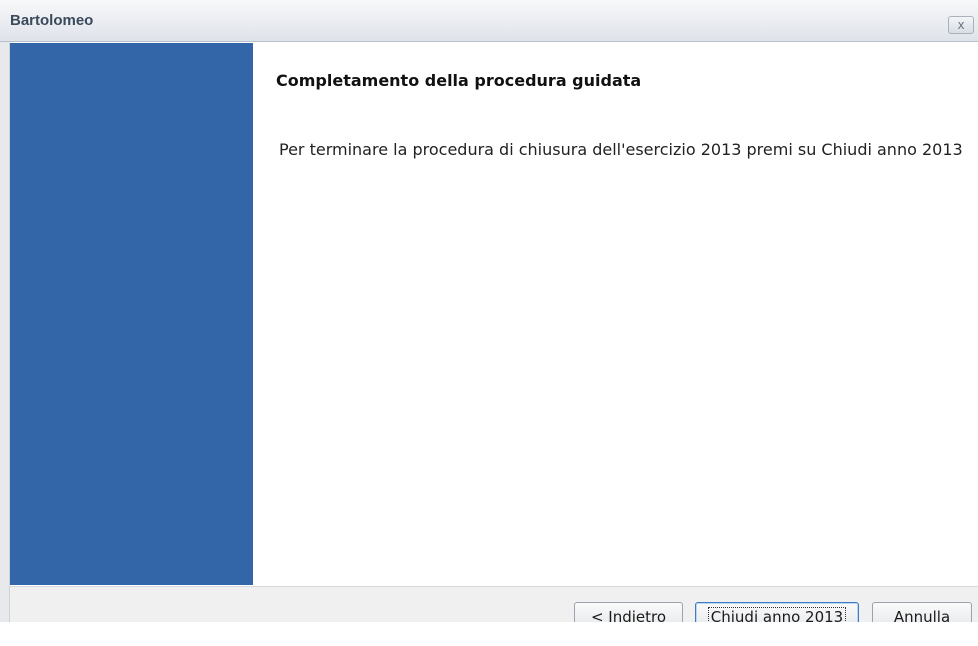  Describe the element at coordinates (494, 609) in the screenshot. I see `button-bar: < Indietro Chiudi anno 2013 Annulla` at that location.